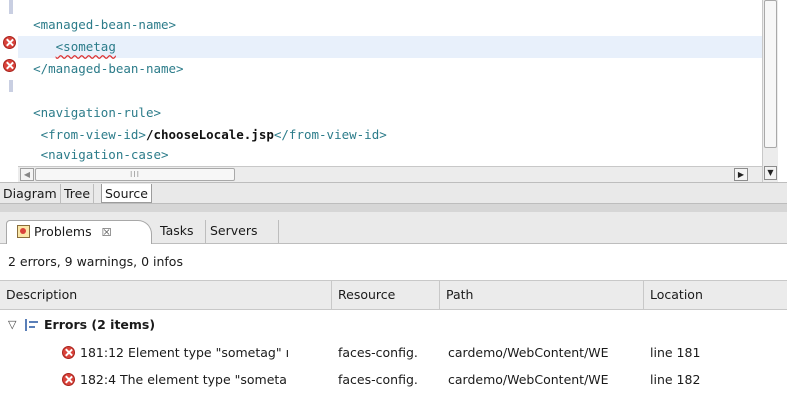 The image size is (787, 394). I want to click on code-line: <managed-bean-name>, so click(390, 25).